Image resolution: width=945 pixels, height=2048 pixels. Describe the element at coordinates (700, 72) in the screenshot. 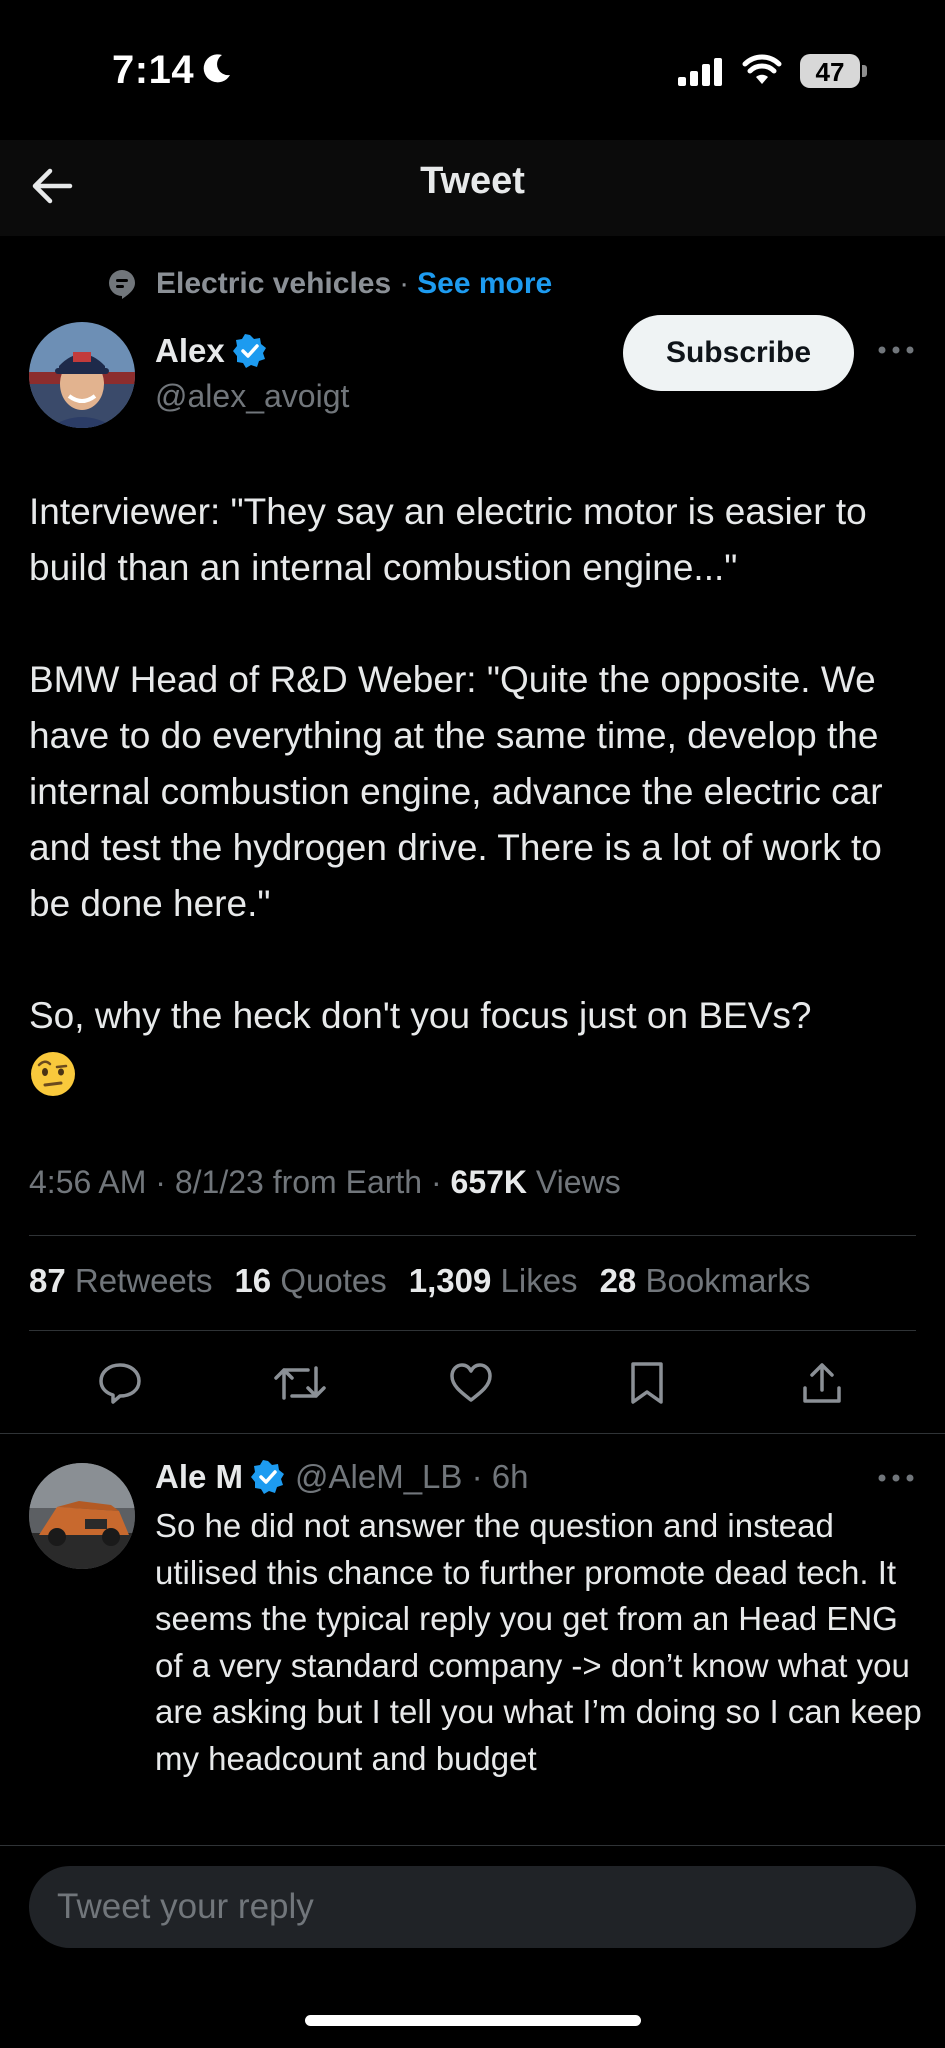

I see `signal-icon` at that location.